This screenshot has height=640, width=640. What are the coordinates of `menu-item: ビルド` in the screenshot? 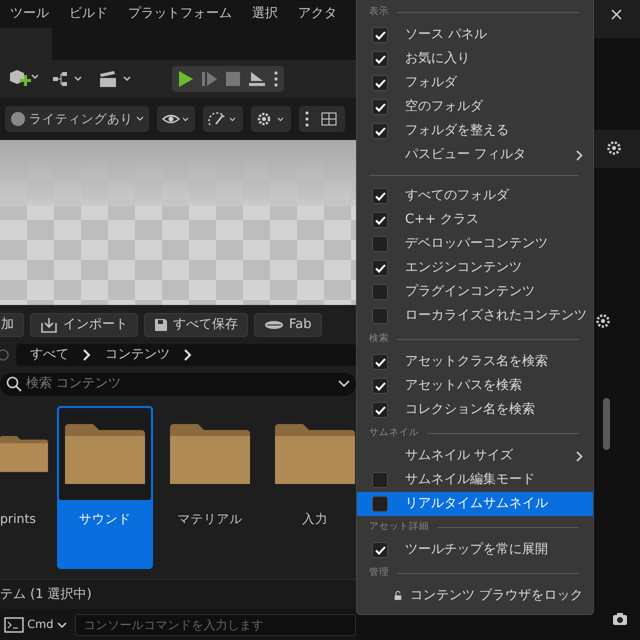 It's located at (88, 14).